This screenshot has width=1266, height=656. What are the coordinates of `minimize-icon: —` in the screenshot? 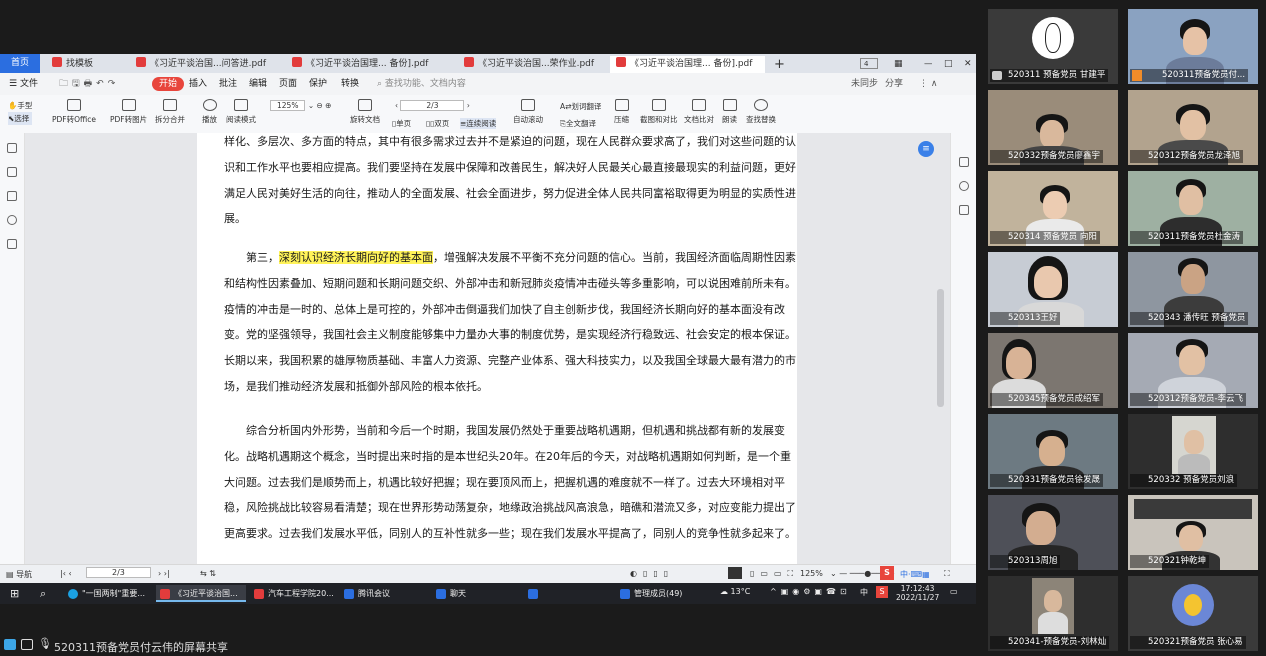 It's located at (925, 64).